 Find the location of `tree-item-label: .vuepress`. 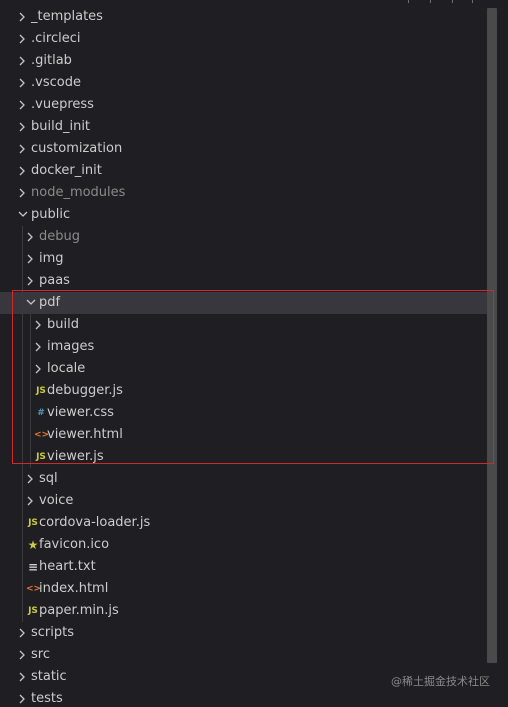

tree-item-label: .vuepress is located at coordinates (62, 104).